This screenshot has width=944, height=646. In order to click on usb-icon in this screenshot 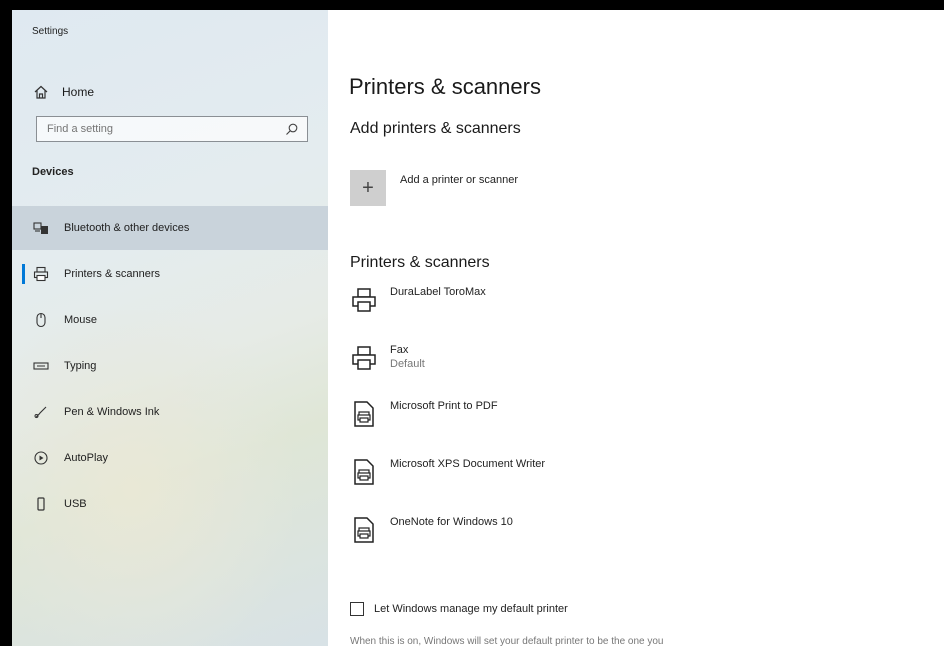, I will do `click(41, 504)`.